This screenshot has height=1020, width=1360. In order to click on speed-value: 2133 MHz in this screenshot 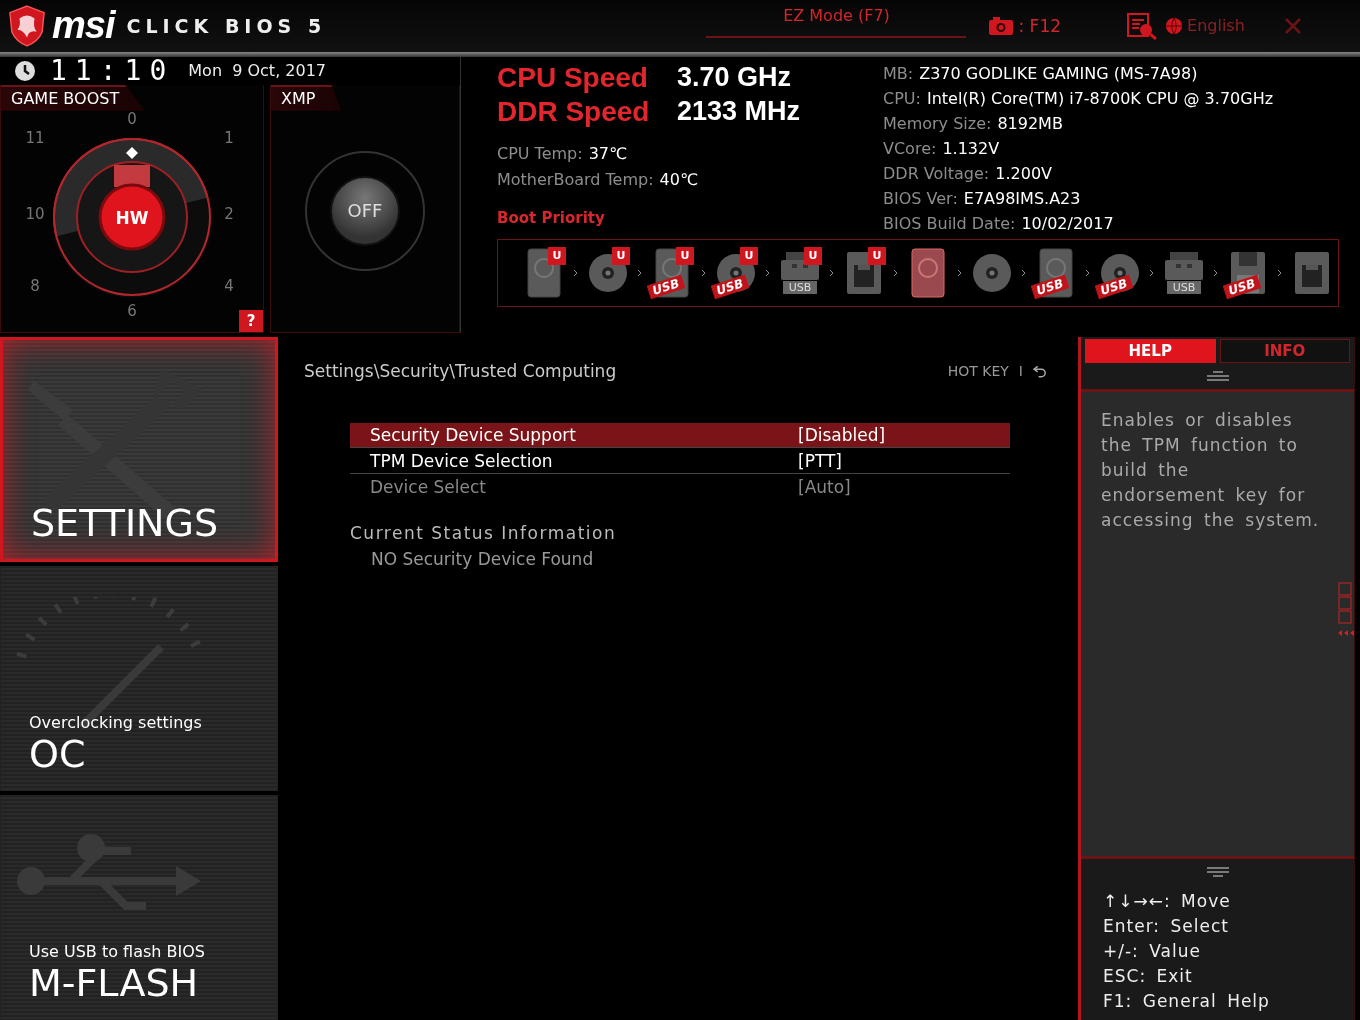, I will do `click(739, 112)`.